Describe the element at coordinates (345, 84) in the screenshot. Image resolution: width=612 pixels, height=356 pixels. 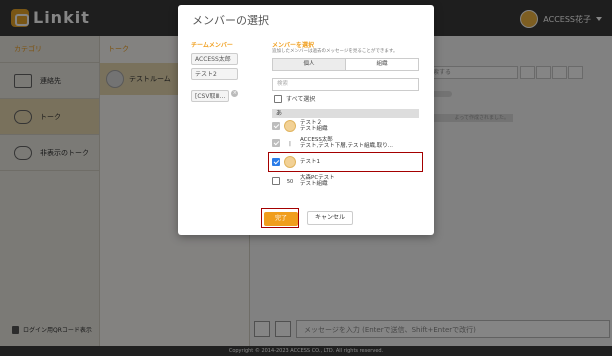
I see `member-search-input: 検索` at that location.